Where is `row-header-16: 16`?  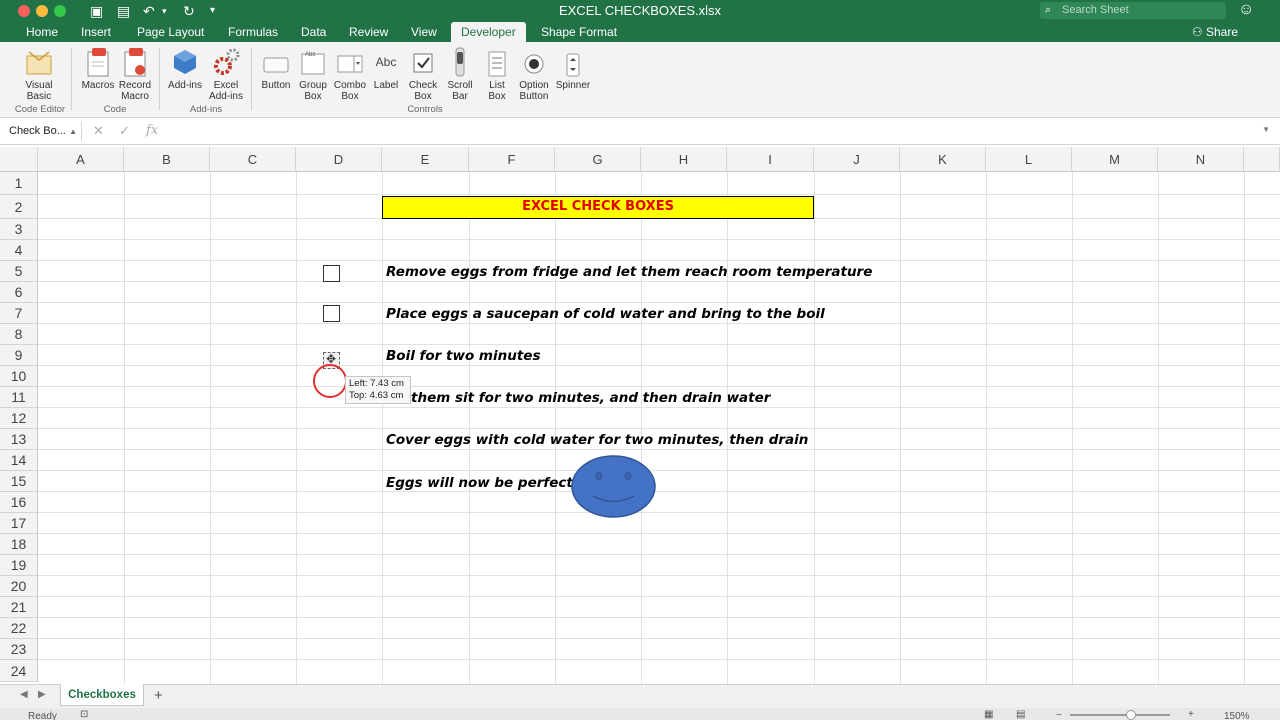 row-header-16: 16 is located at coordinates (19, 502).